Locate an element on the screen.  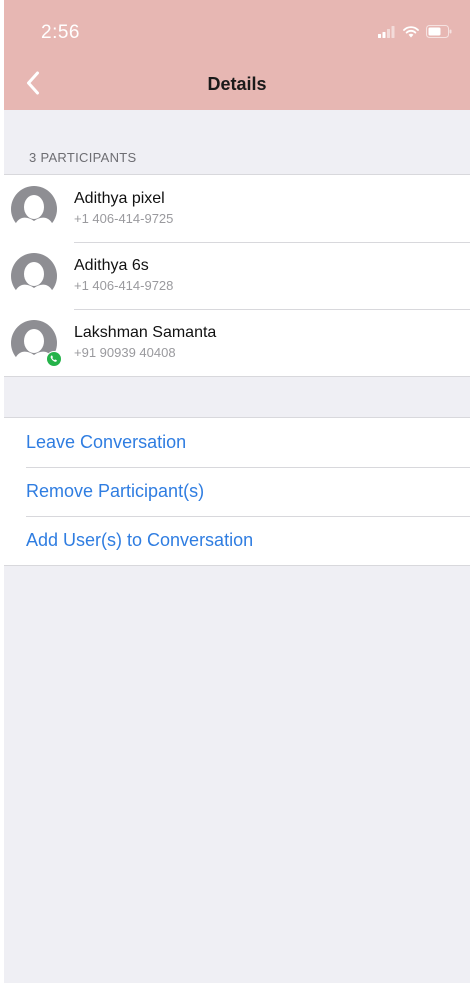
participant-info: Adithya 6s +1 406-414-9728 is located at coordinates (123, 275).